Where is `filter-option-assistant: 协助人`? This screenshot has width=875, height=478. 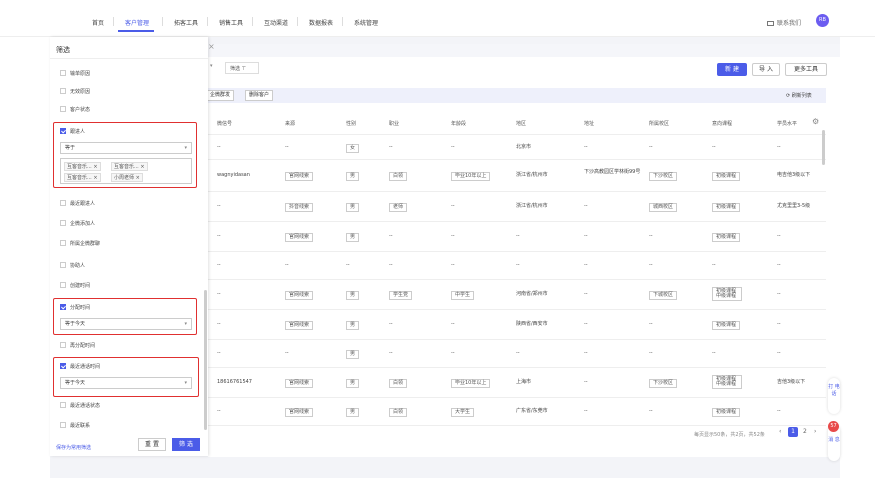 filter-option-assistant: 协助人 is located at coordinates (72, 265).